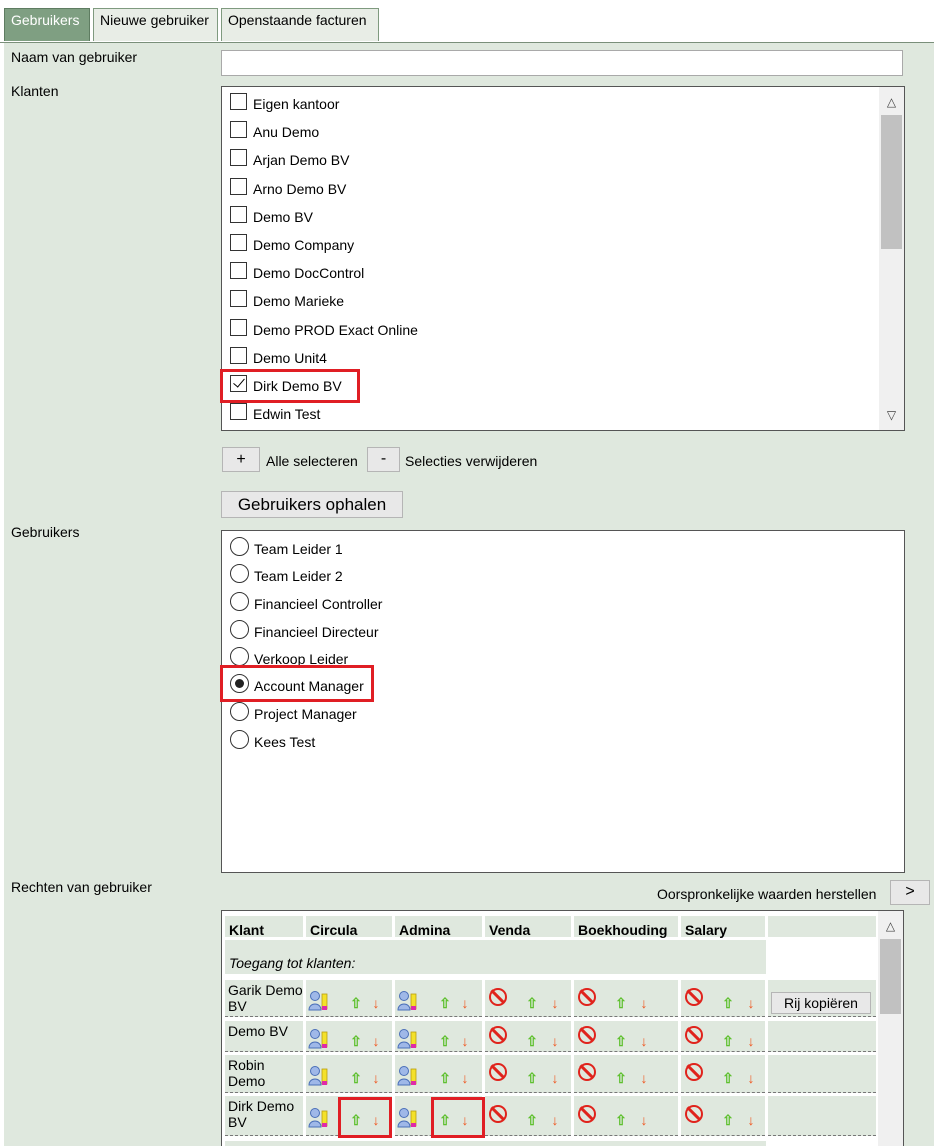  What do you see at coordinates (45, 532) in the screenshot?
I see `users-label: Gebruikers` at bounding box center [45, 532].